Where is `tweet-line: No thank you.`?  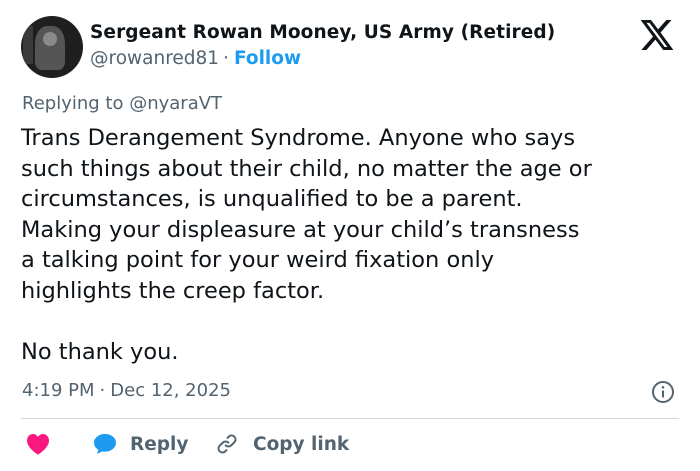
tweet-line: No thank you. is located at coordinates (100, 351).